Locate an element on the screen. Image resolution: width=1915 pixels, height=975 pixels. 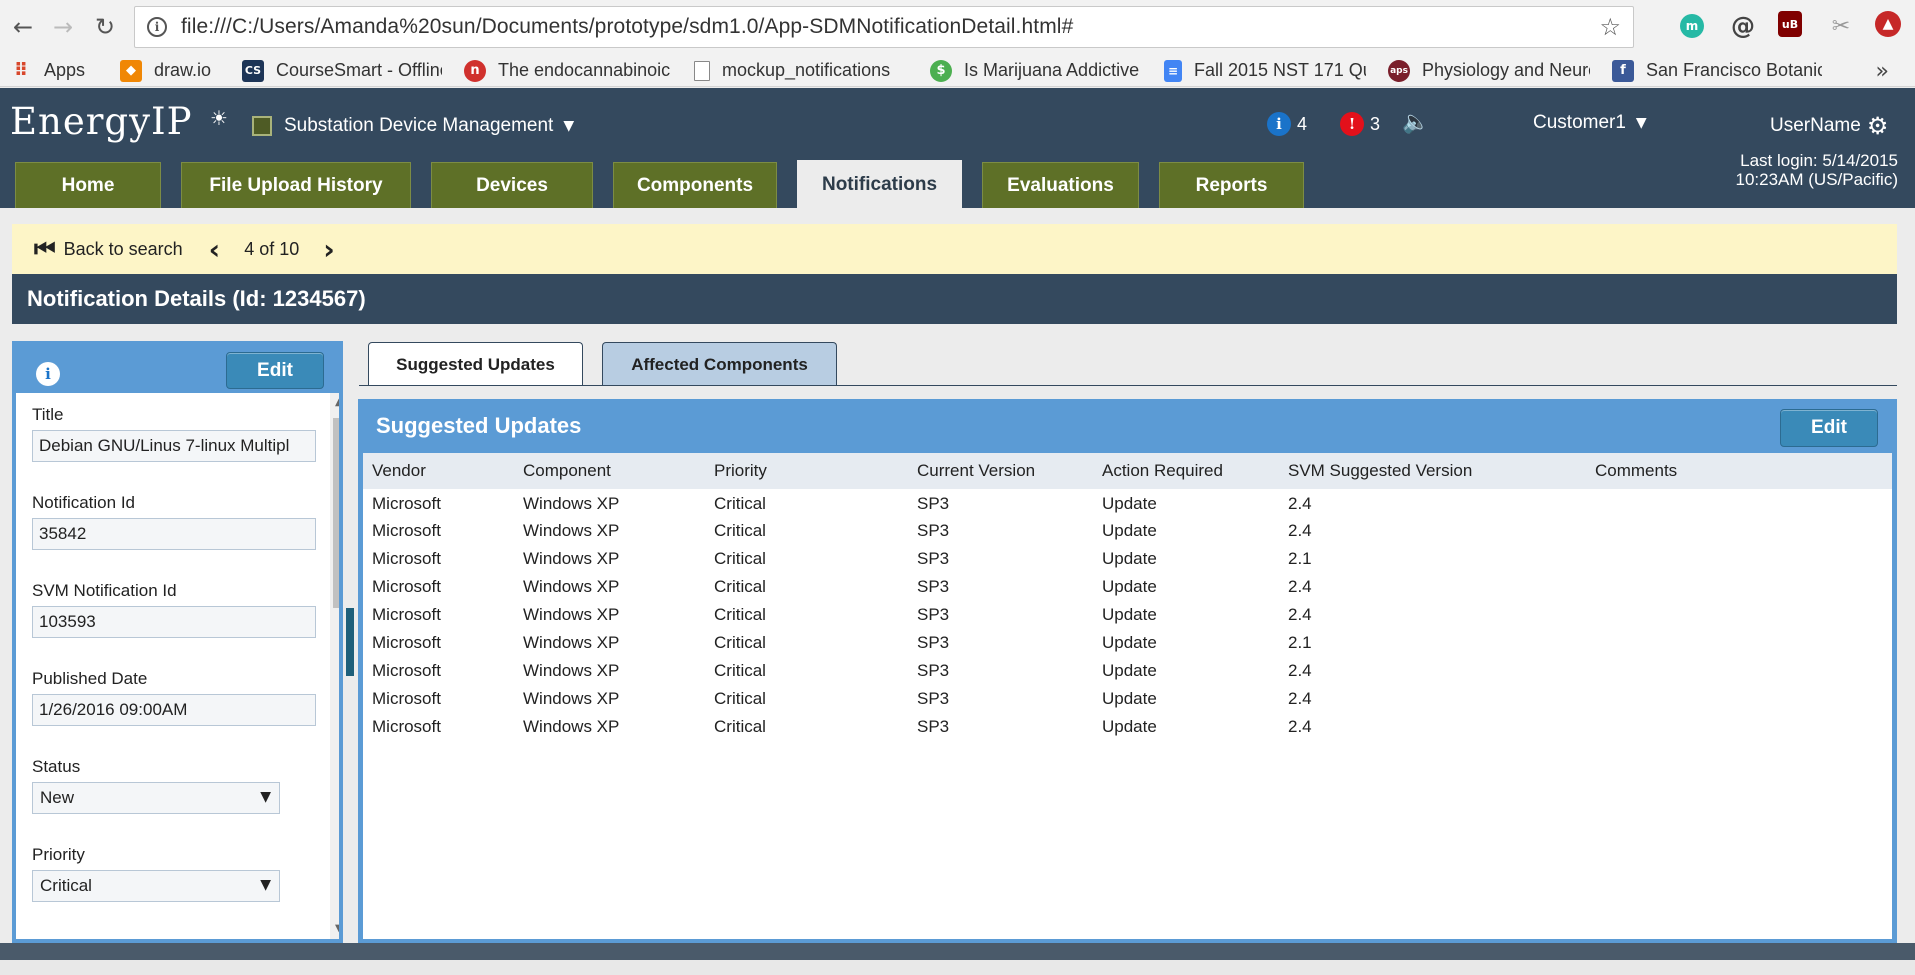
previous-record-icon: ‹ is located at coordinates (215, 249).